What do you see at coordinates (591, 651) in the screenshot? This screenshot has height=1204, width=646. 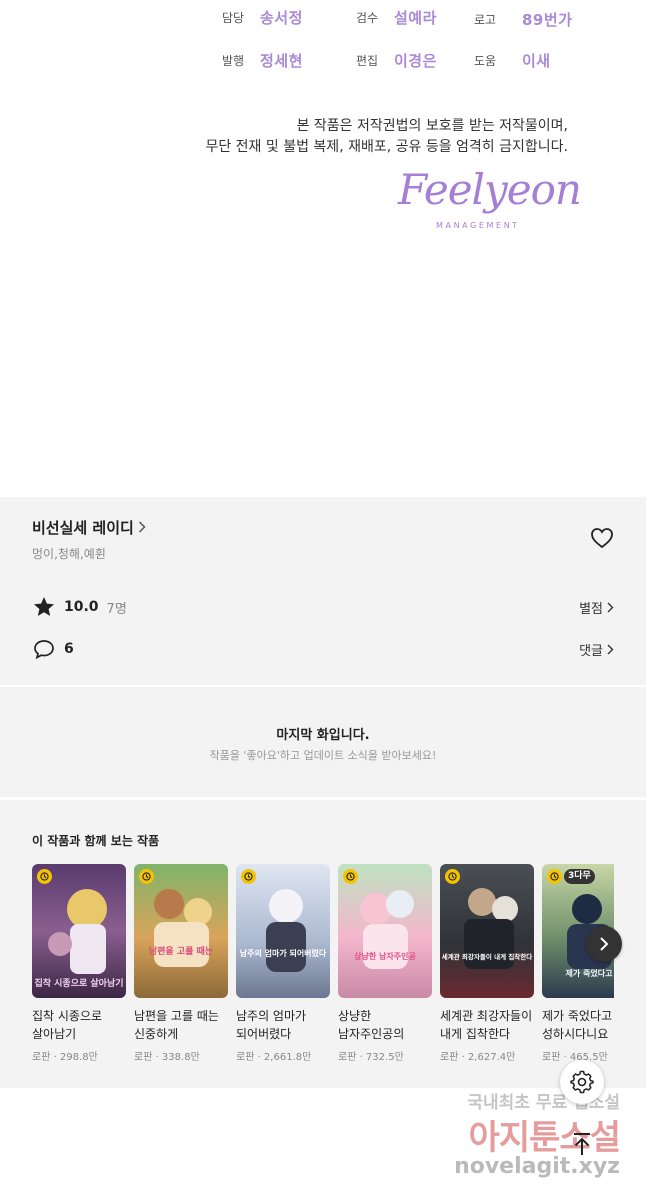 I see `comment-link-label: 댓글` at bounding box center [591, 651].